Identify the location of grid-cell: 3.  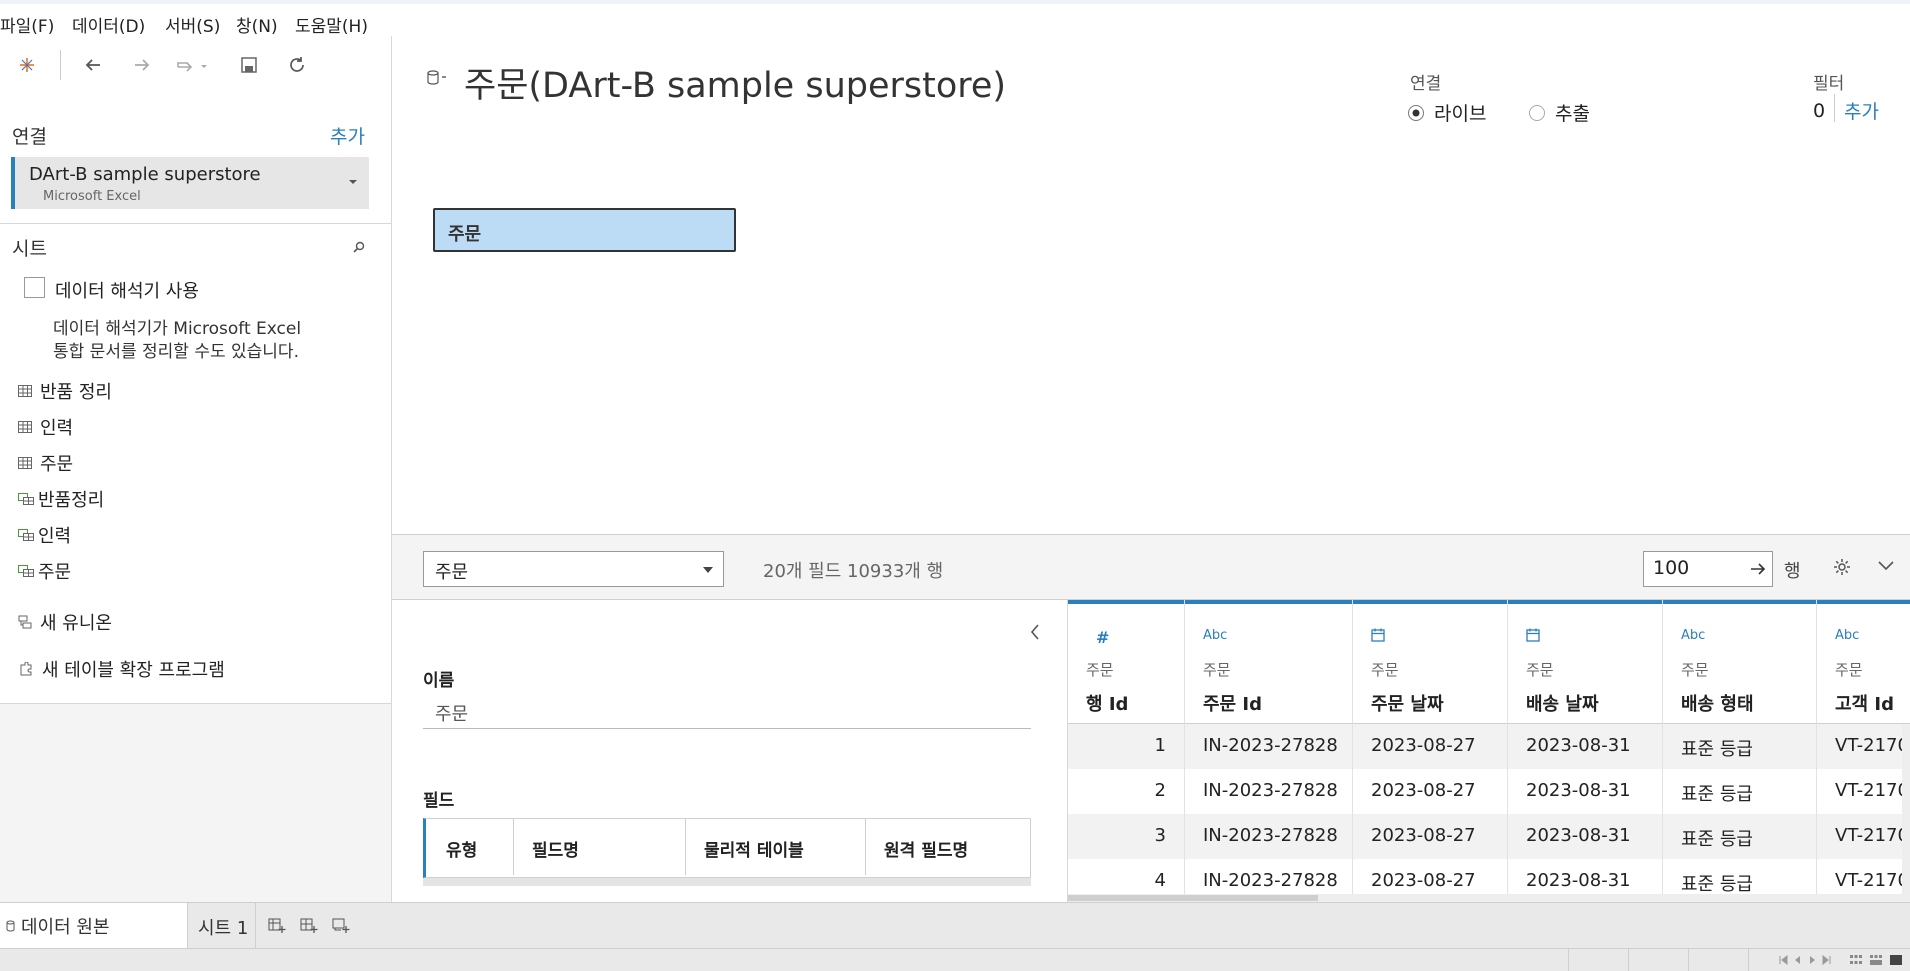
(1126, 836).